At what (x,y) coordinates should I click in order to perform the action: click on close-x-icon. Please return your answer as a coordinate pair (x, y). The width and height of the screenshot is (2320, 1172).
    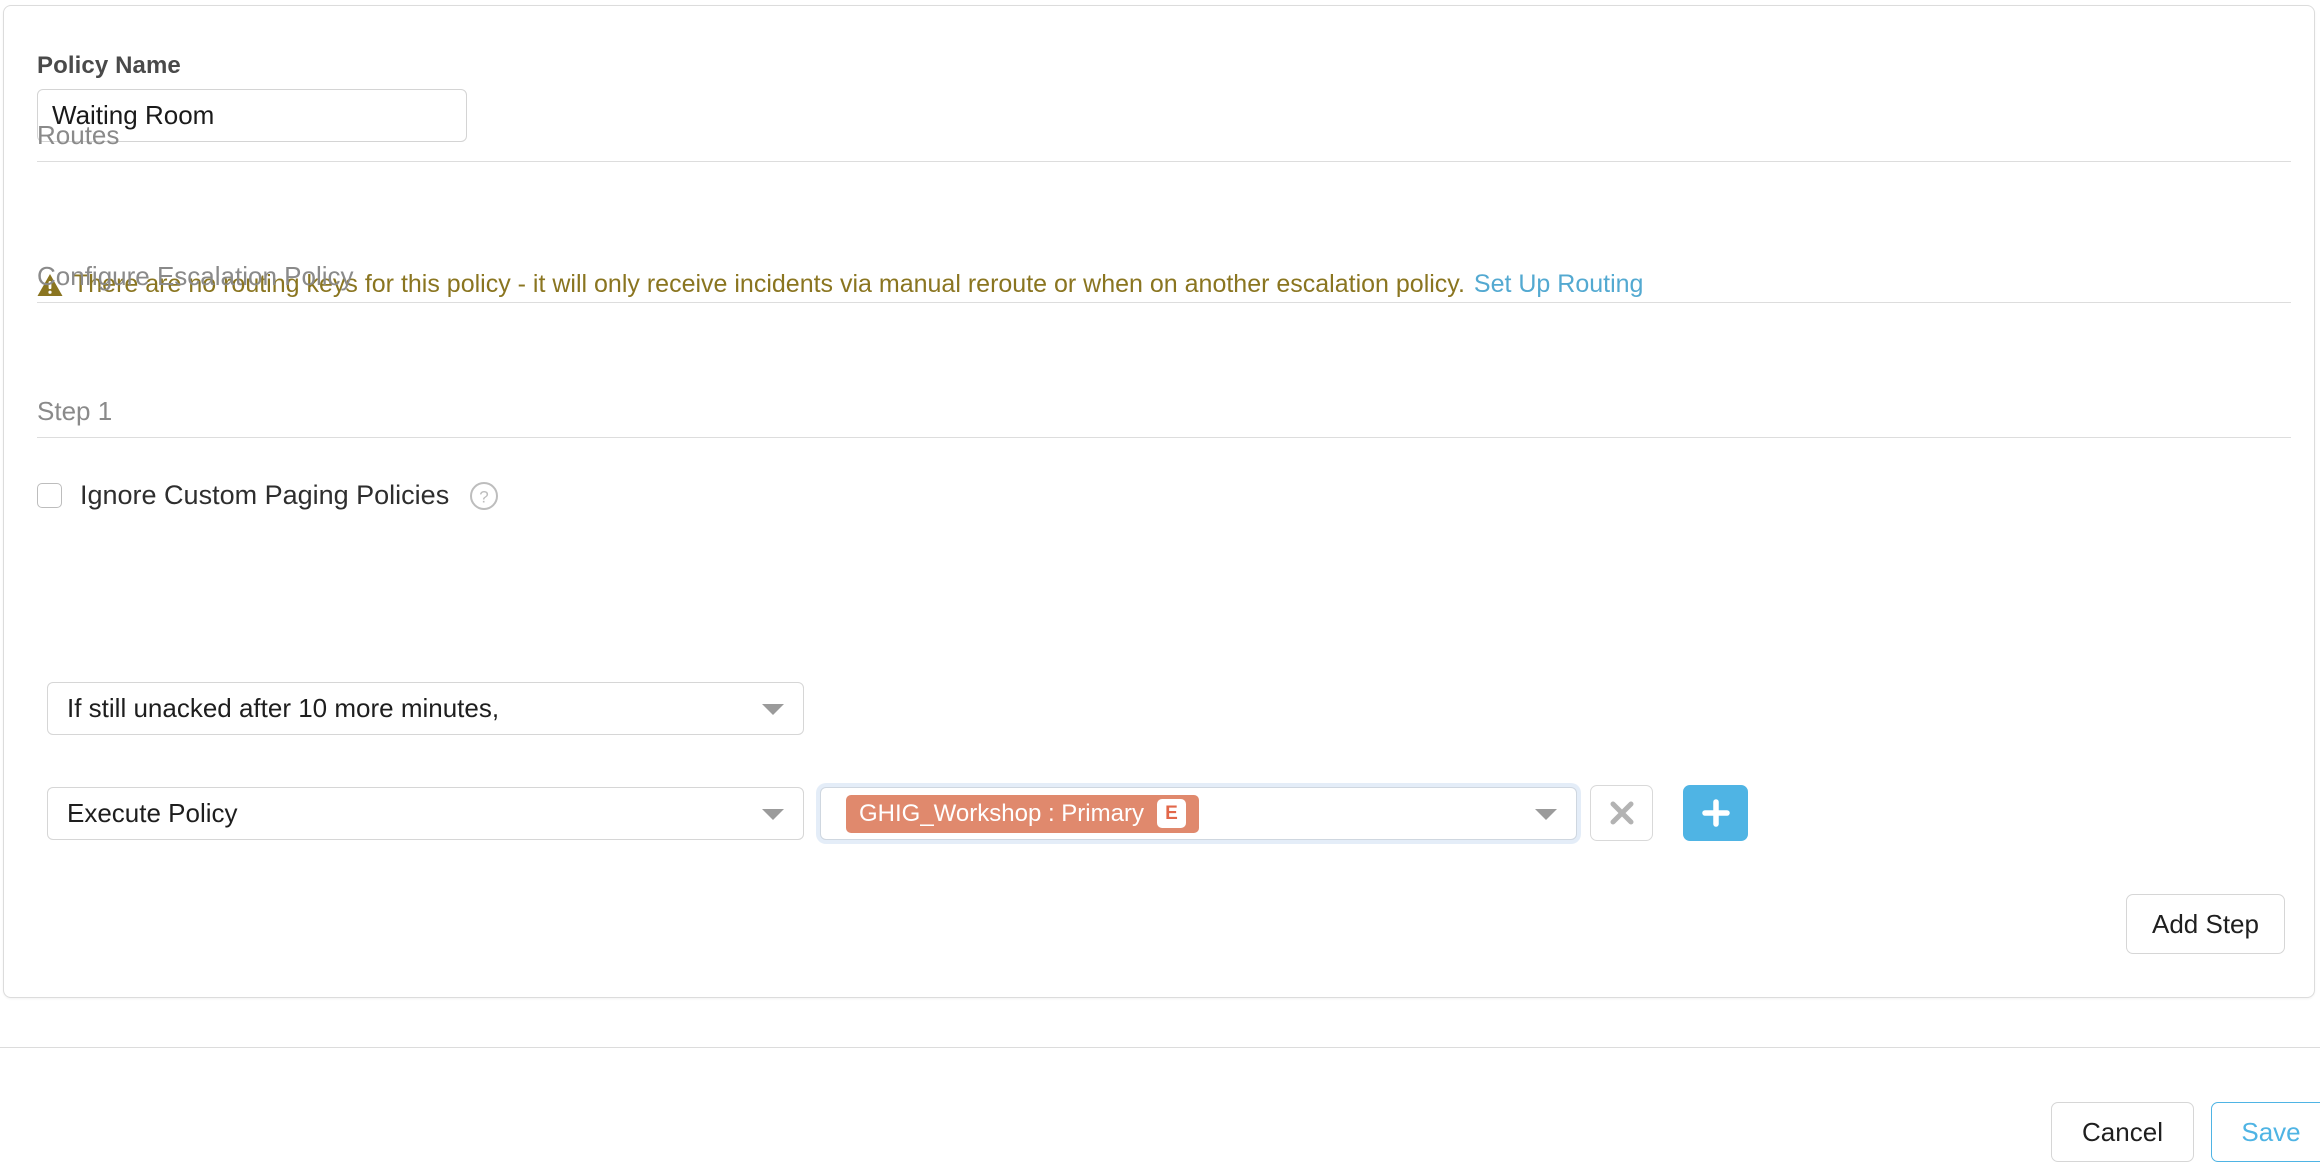
    Looking at the image, I should click on (1621, 813).